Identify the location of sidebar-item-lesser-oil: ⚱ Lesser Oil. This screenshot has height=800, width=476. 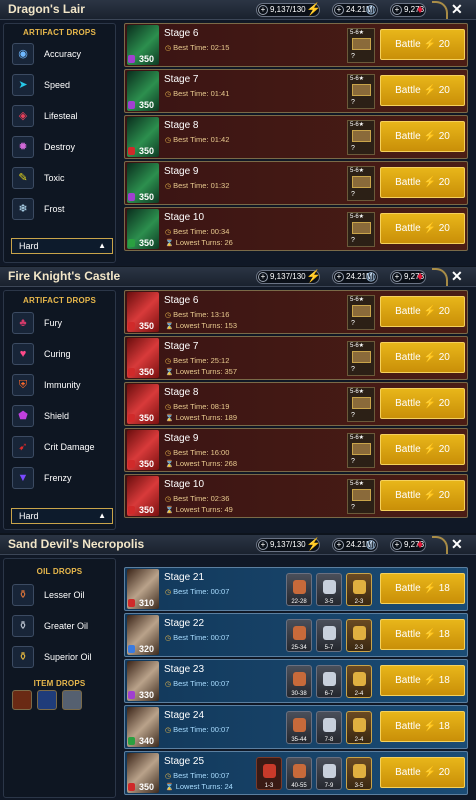
(61, 596).